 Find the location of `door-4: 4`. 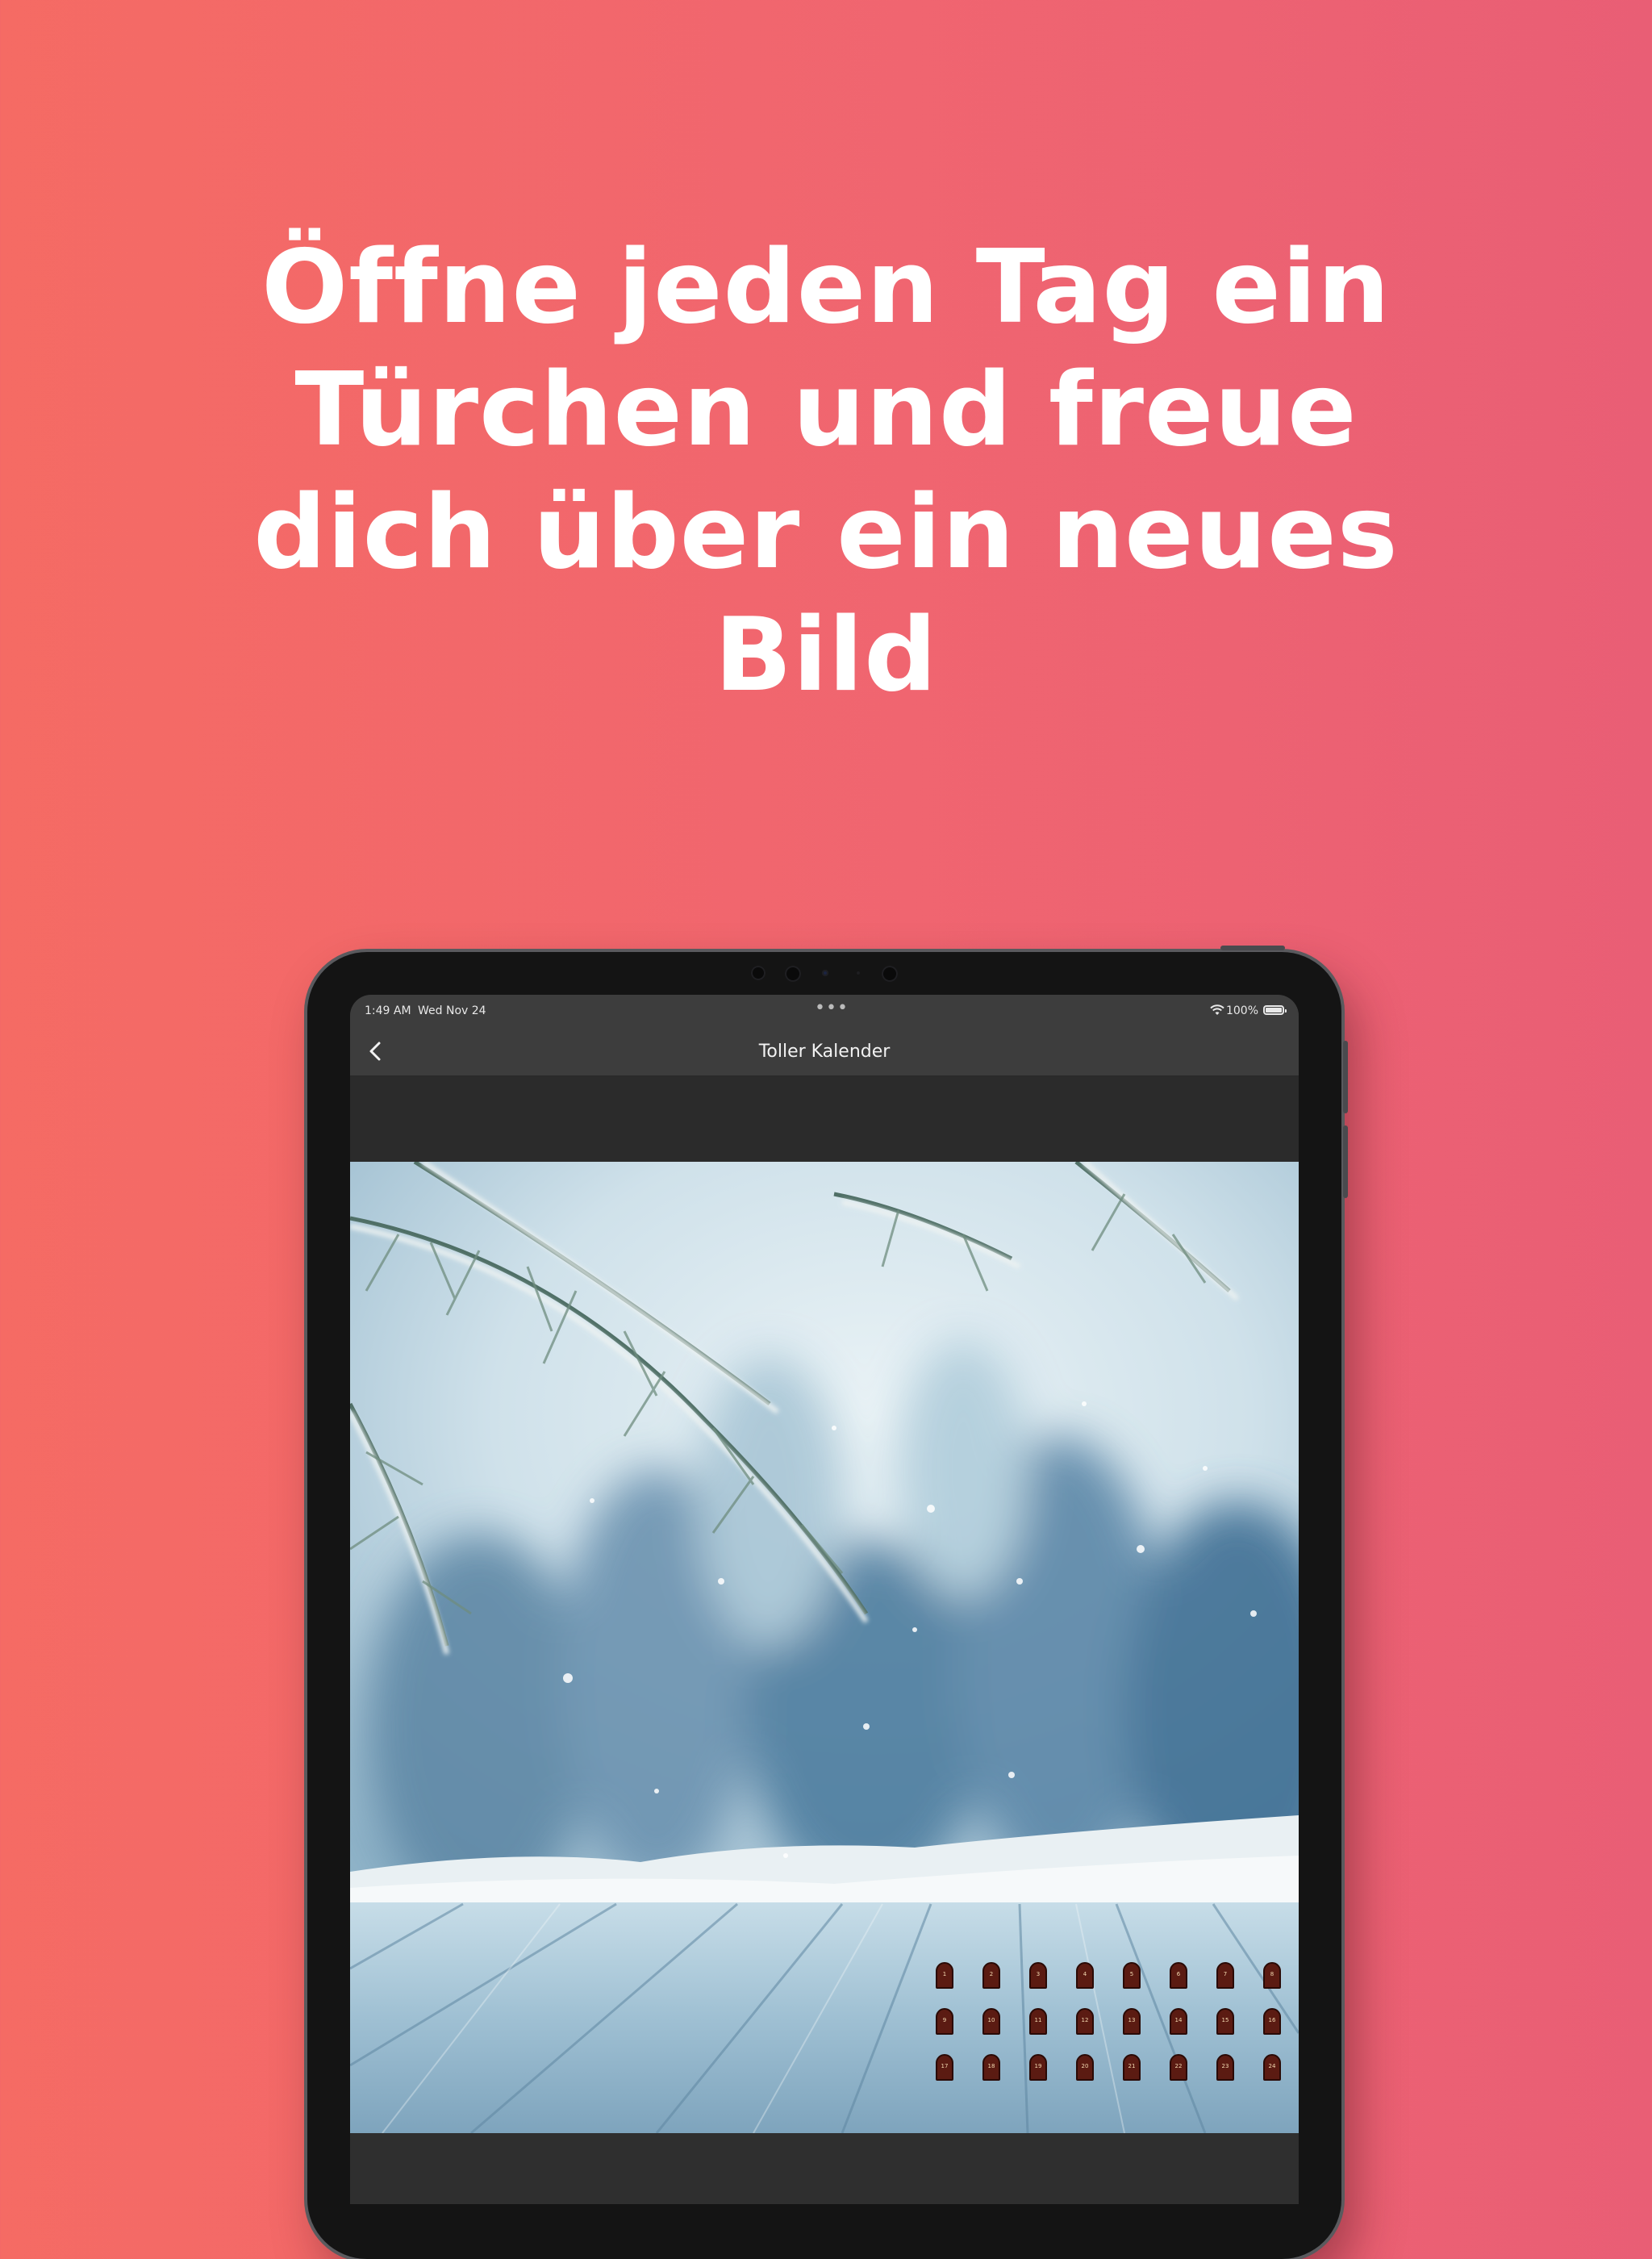

door-4: 4 is located at coordinates (1085, 1976).